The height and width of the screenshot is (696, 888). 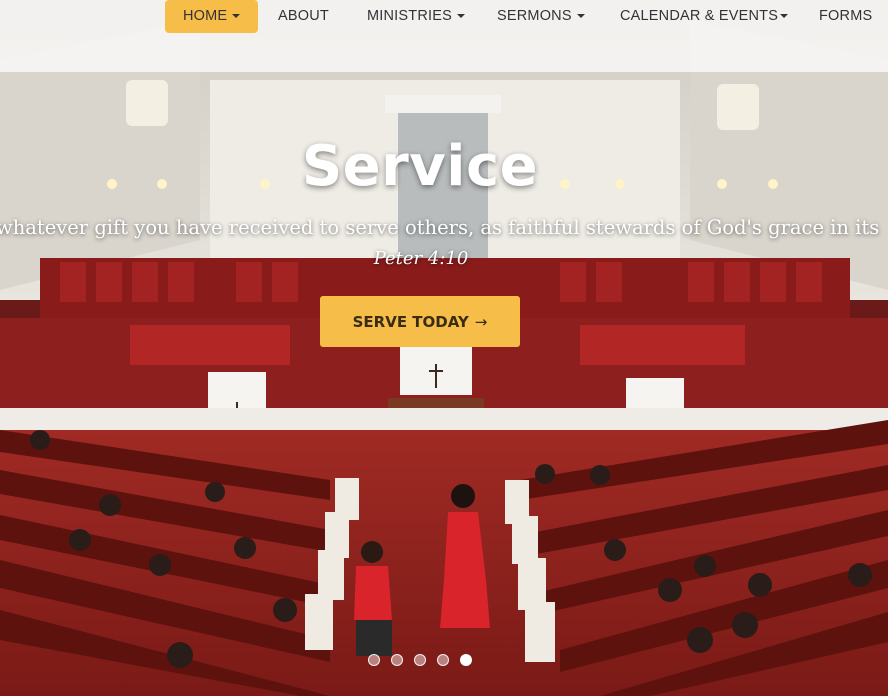 What do you see at coordinates (421, 258) in the screenshot?
I see `hero-verse-reference: Peter 4:10` at bounding box center [421, 258].